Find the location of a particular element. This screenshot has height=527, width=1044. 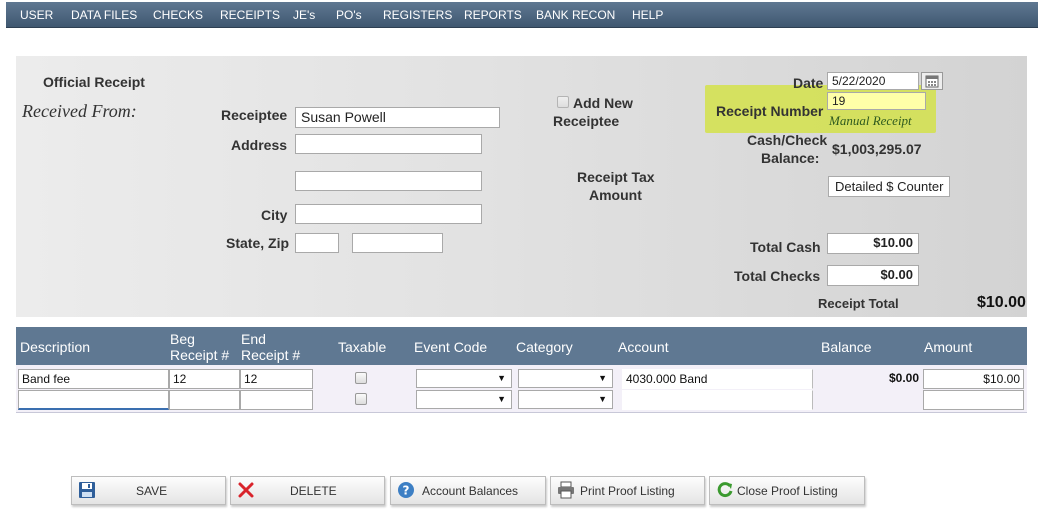

address-line1-input is located at coordinates (388, 144).